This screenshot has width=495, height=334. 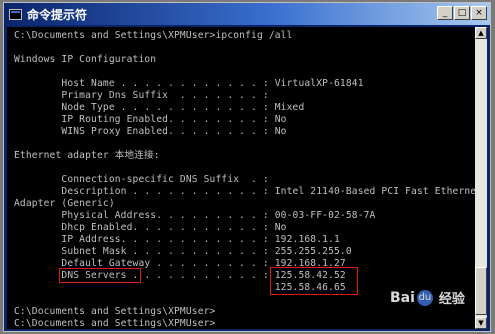 What do you see at coordinates (150, 227) in the screenshot?
I see `console-line: Dhcp Enabled. . . . . . . . . . . : No` at bounding box center [150, 227].